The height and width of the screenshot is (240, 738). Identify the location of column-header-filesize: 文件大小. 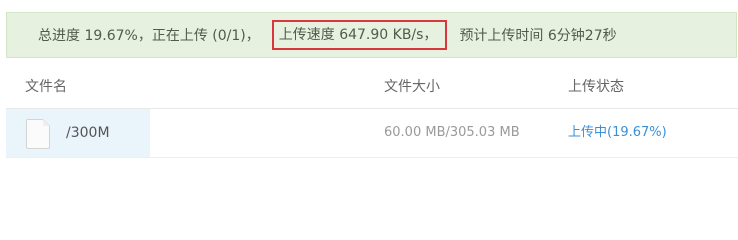
(412, 87).